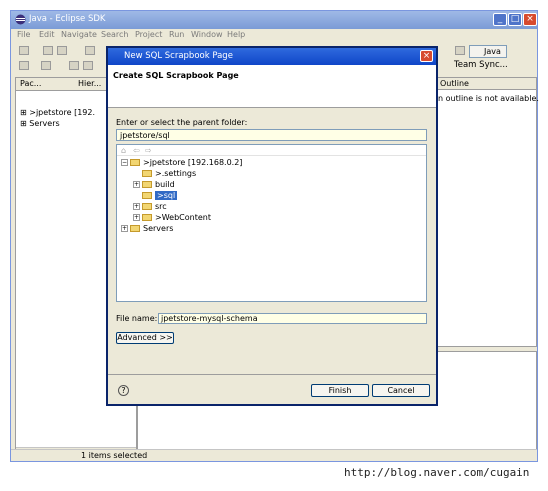 Image resolution: width=548 pixels, height=491 pixels. I want to click on expander-icon: −, so click(124, 162).